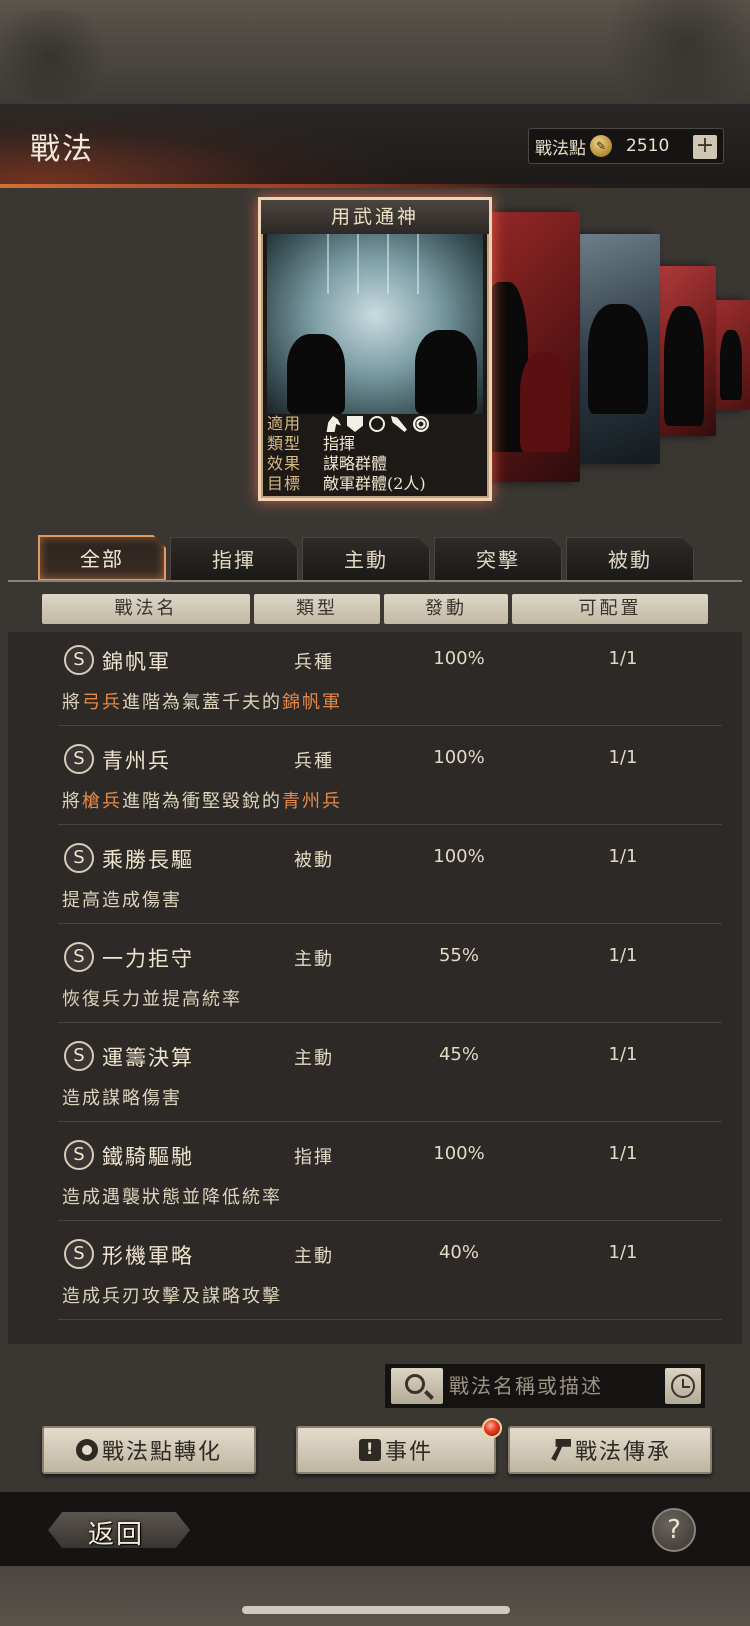  I want to click on add-points-button: +, so click(705, 147).